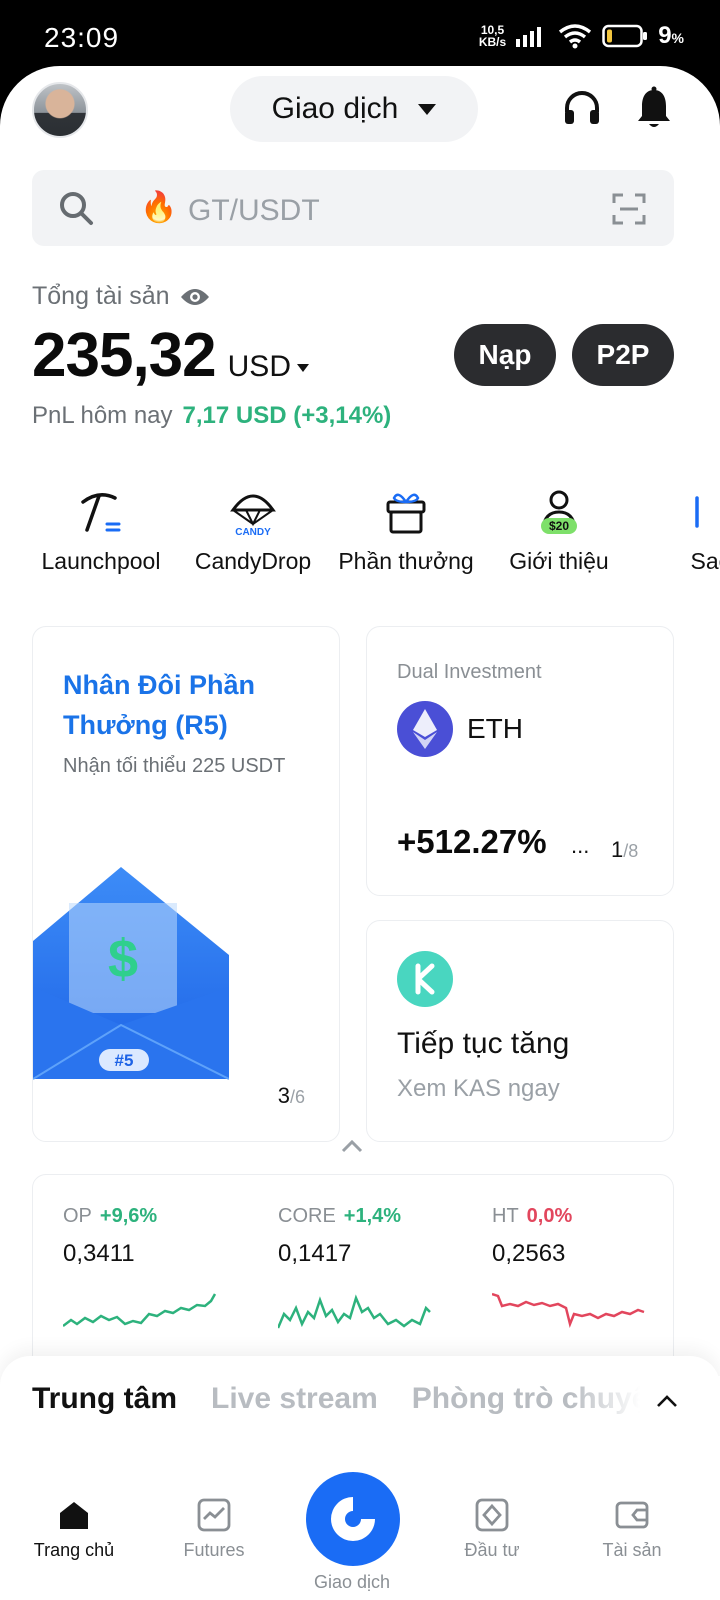  What do you see at coordinates (587, 1269) in the screenshot?
I see `ticker-ht: HT 0,0% 0,2563` at bounding box center [587, 1269].